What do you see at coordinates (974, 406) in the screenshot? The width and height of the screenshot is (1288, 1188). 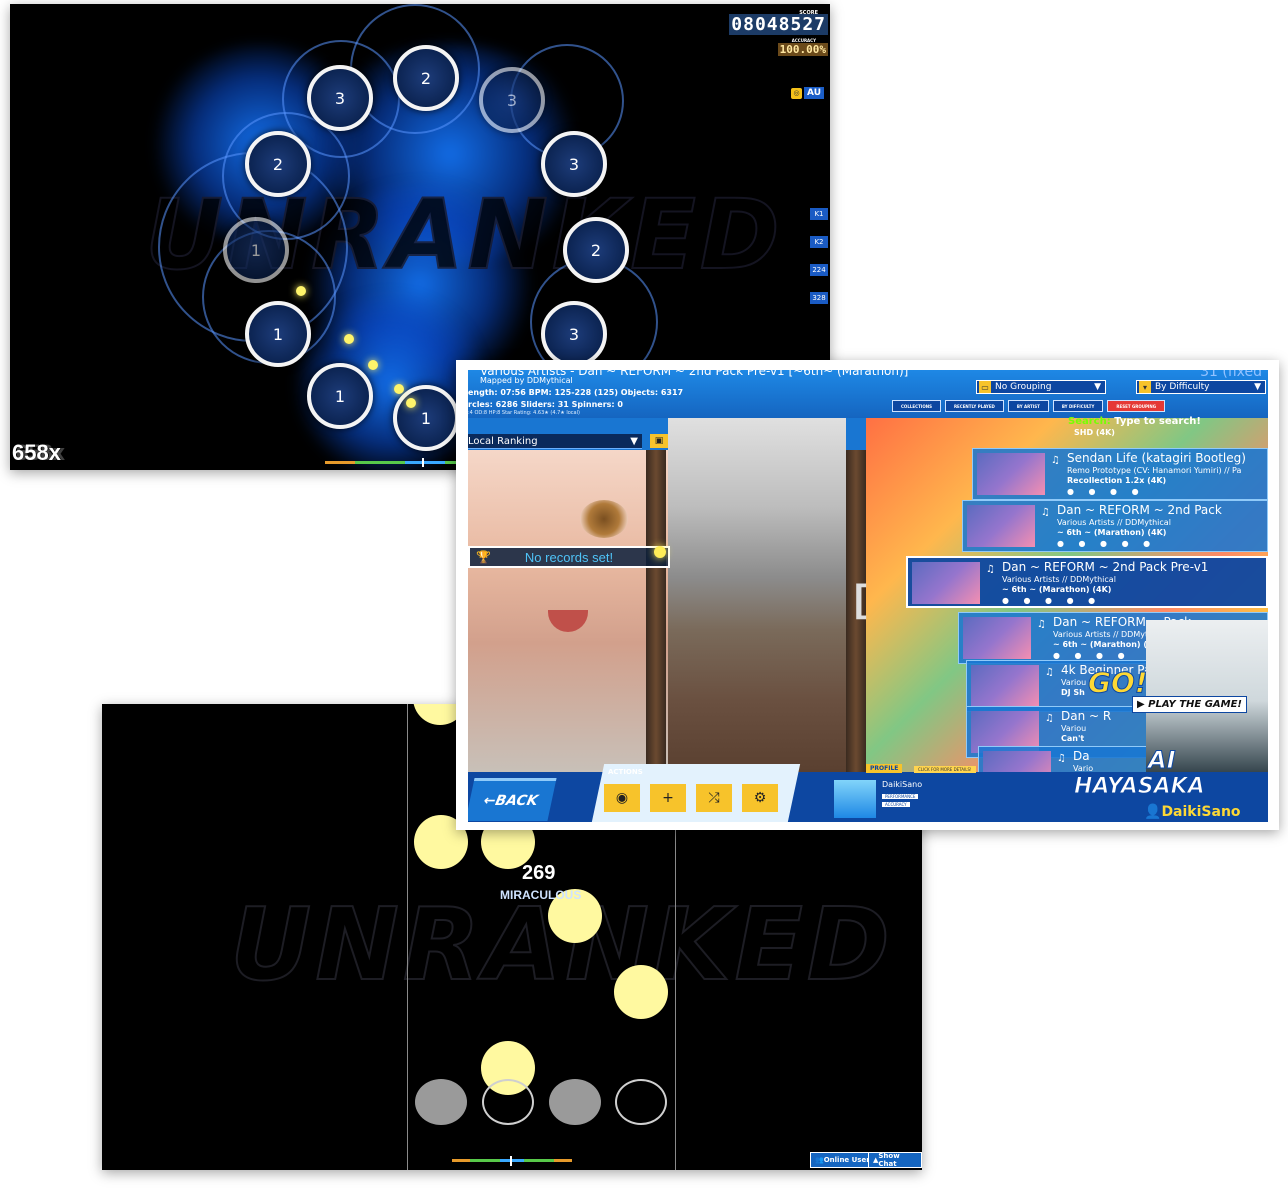 I see `tab-recently-played: RECENTLY PLAYED` at bounding box center [974, 406].